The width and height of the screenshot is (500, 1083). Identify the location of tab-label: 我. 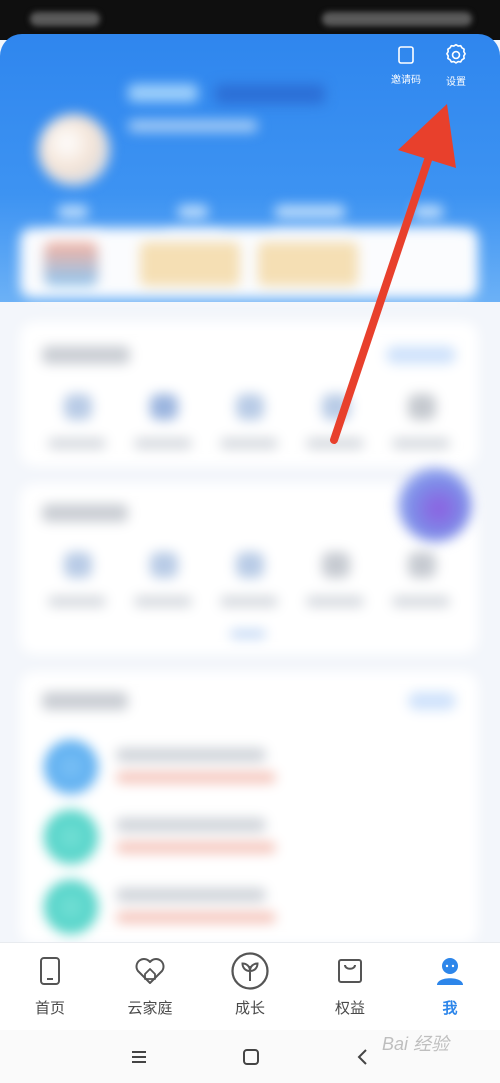
(450, 1008).